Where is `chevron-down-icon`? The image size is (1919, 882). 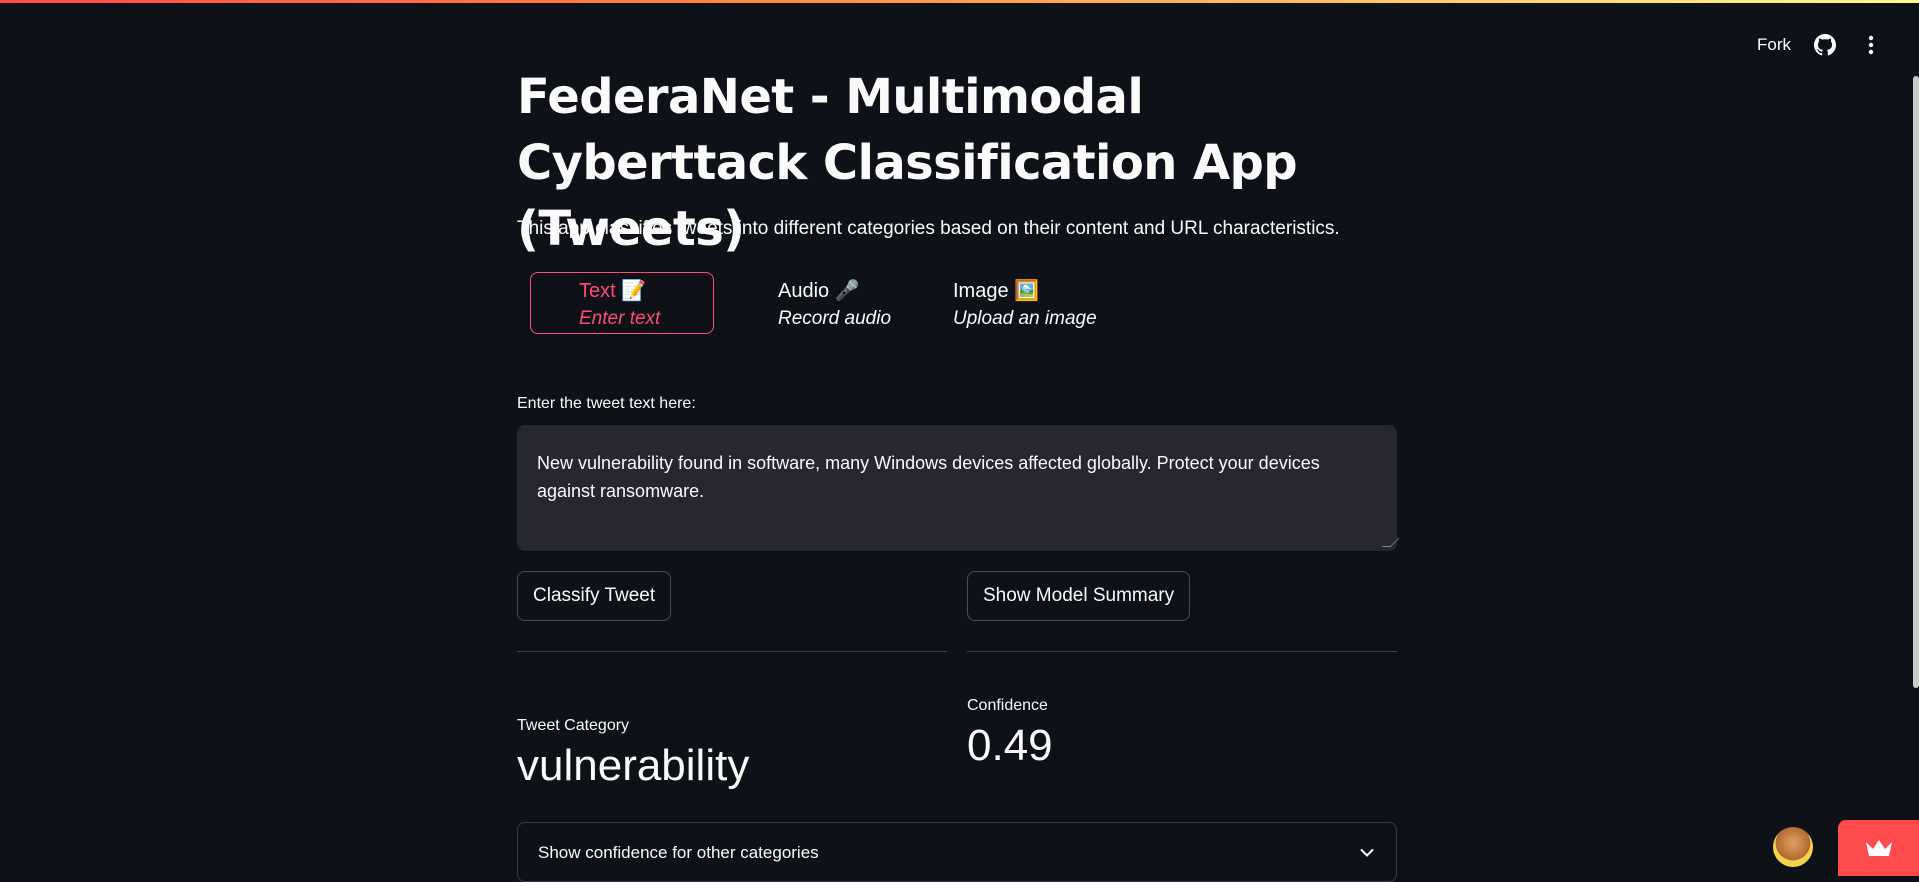
chevron-down-icon is located at coordinates (1367, 853).